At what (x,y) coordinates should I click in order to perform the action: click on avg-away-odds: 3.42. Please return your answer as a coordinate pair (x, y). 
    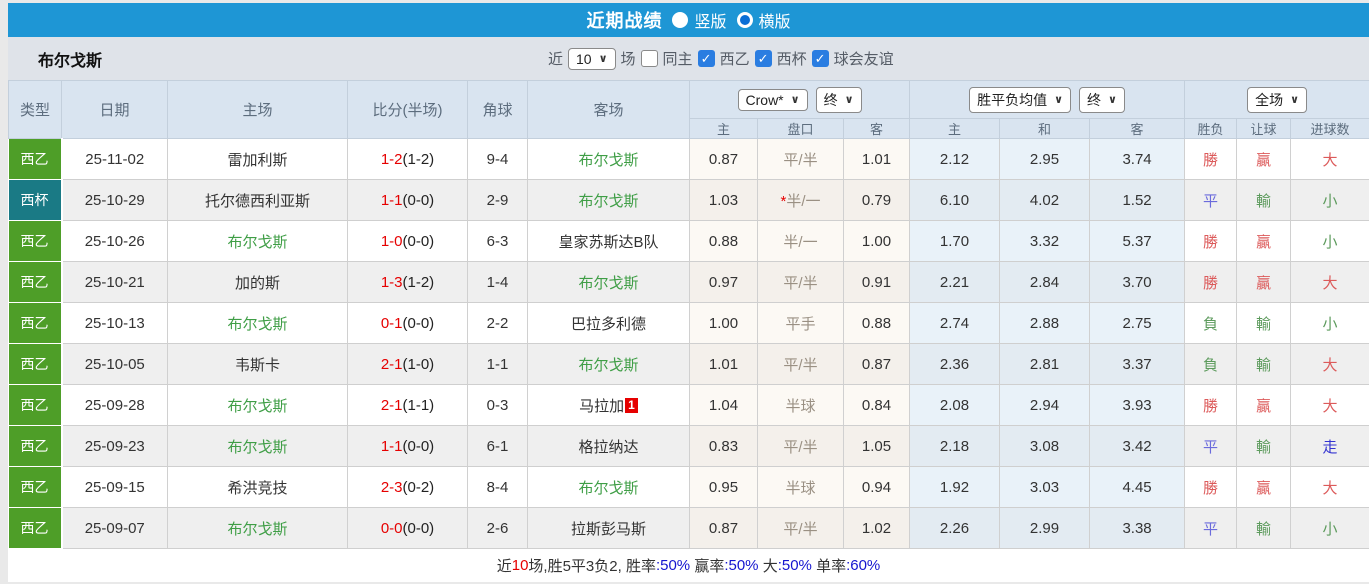
    Looking at the image, I should click on (1137, 446).